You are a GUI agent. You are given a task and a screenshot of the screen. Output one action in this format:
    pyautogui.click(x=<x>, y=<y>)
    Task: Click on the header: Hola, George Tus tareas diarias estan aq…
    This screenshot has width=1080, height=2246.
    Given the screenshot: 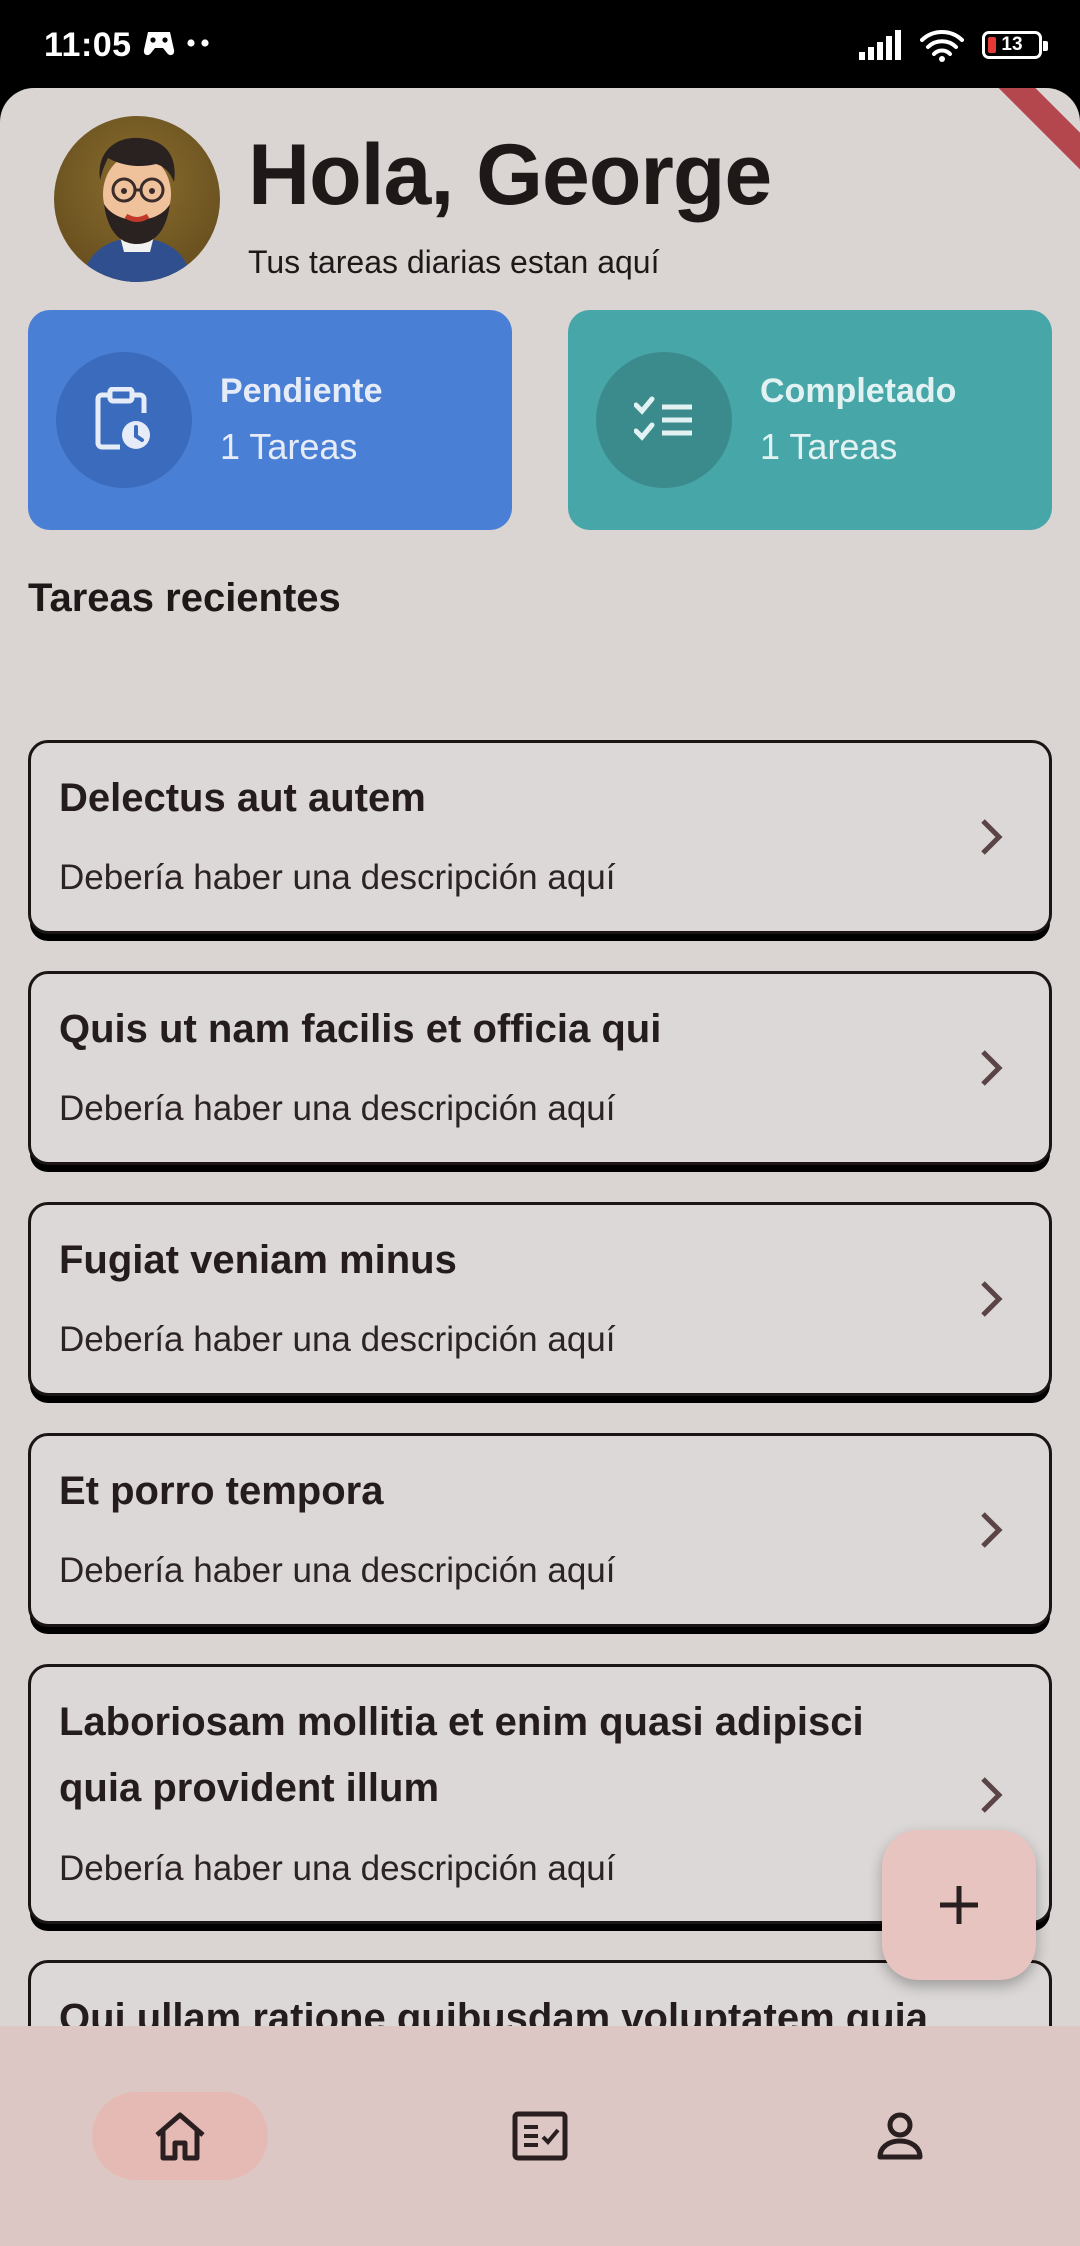 What is the action you would take?
    pyautogui.click(x=554, y=201)
    